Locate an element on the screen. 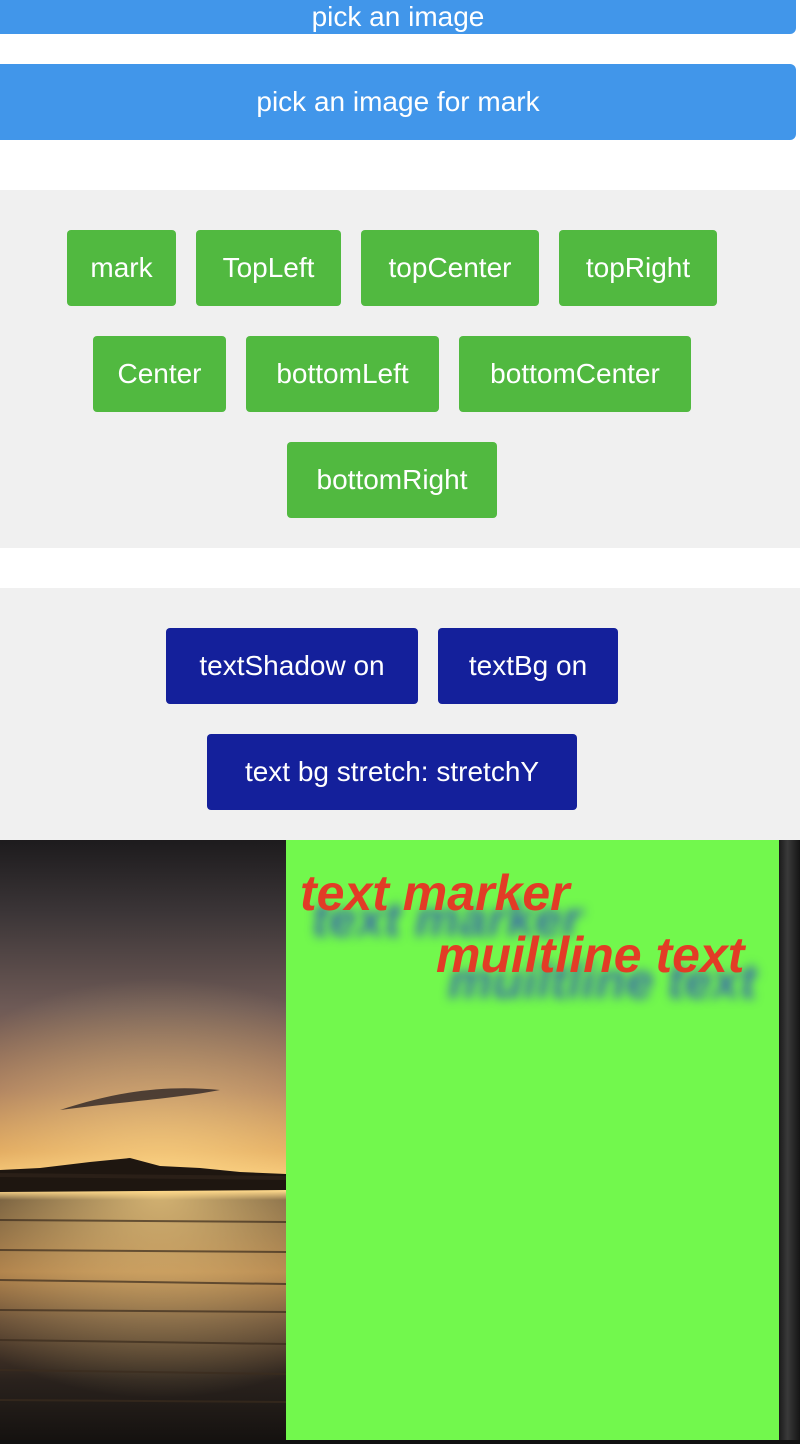 The width and height of the screenshot is (800, 1444). pick-image-button: pick an image is located at coordinates (398, 17).